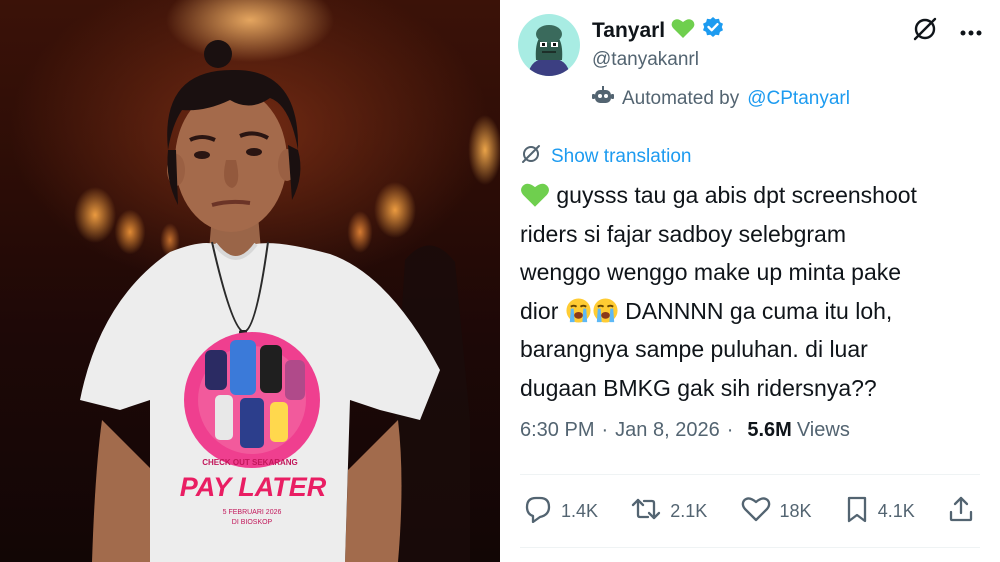 The width and height of the screenshot is (1000, 562). What do you see at coordinates (683, 233) in the screenshot?
I see `tweet-line: riders si fajar sadboy selebgram` at bounding box center [683, 233].